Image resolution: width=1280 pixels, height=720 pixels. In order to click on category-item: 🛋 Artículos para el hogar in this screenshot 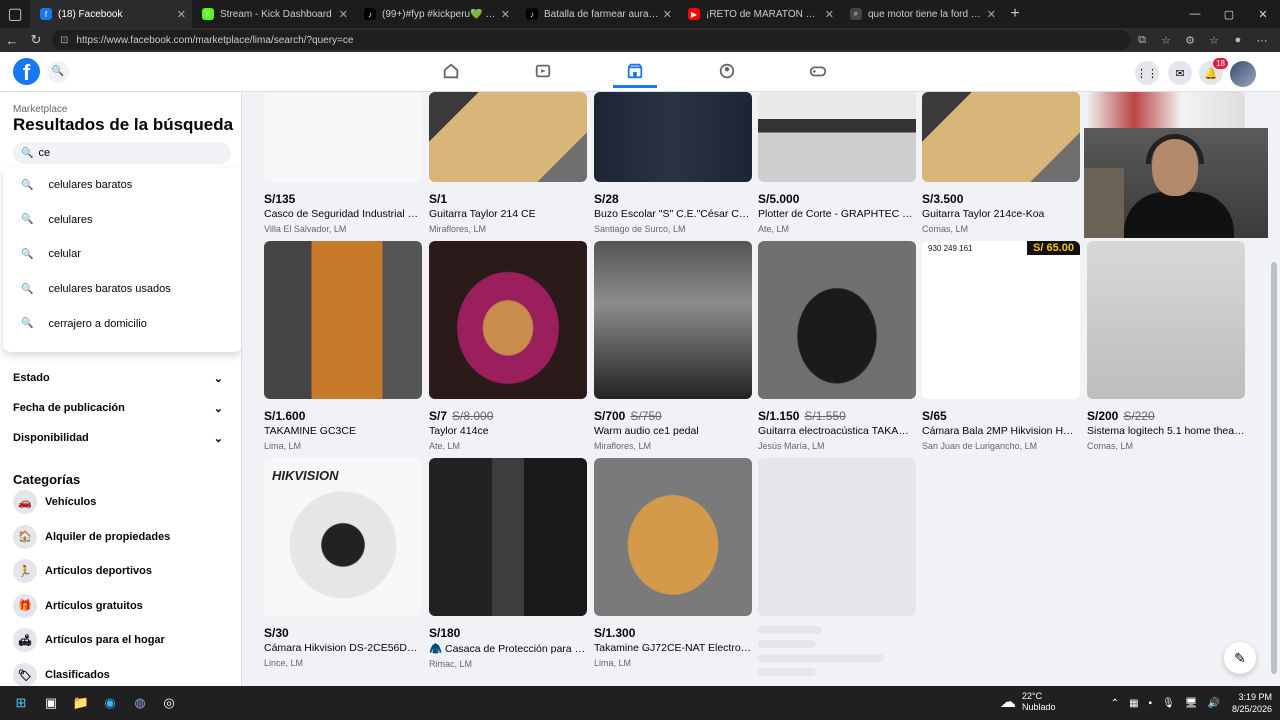, I will do `click(123, 640)`.